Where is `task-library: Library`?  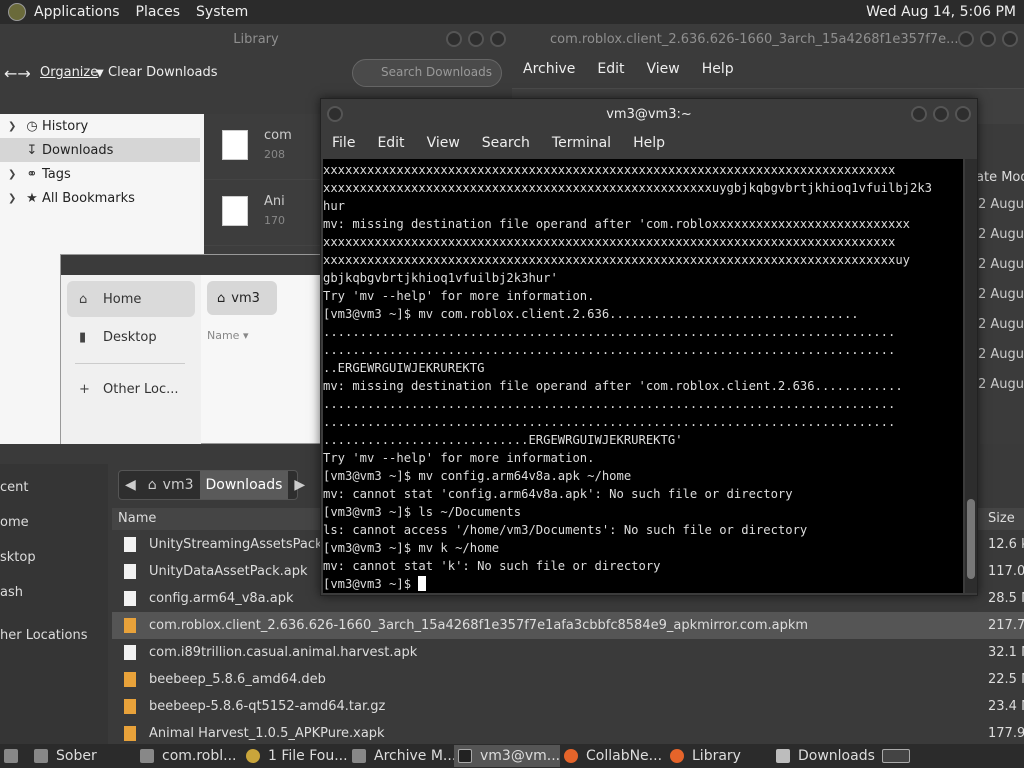 task-library: Library is located at coordinates (719, 756).